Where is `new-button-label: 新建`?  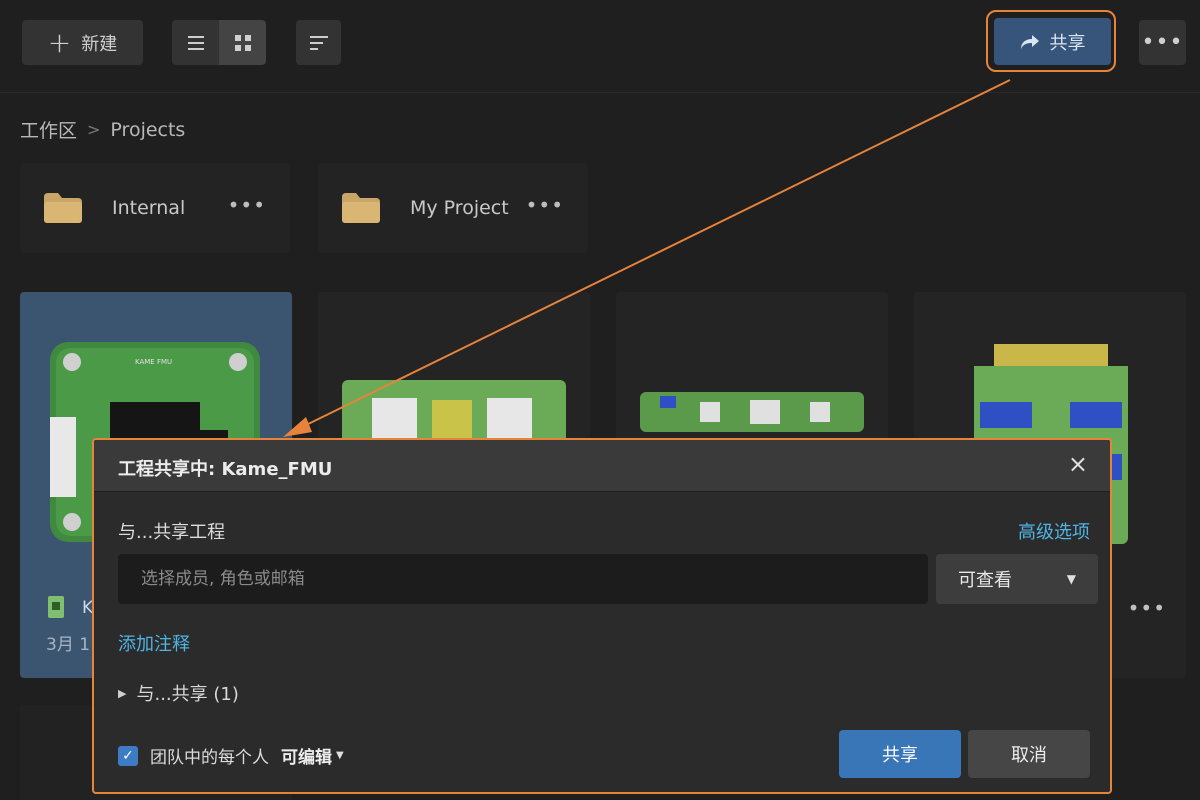 new-button-label: 新建 is located at coordinates (99, 44).